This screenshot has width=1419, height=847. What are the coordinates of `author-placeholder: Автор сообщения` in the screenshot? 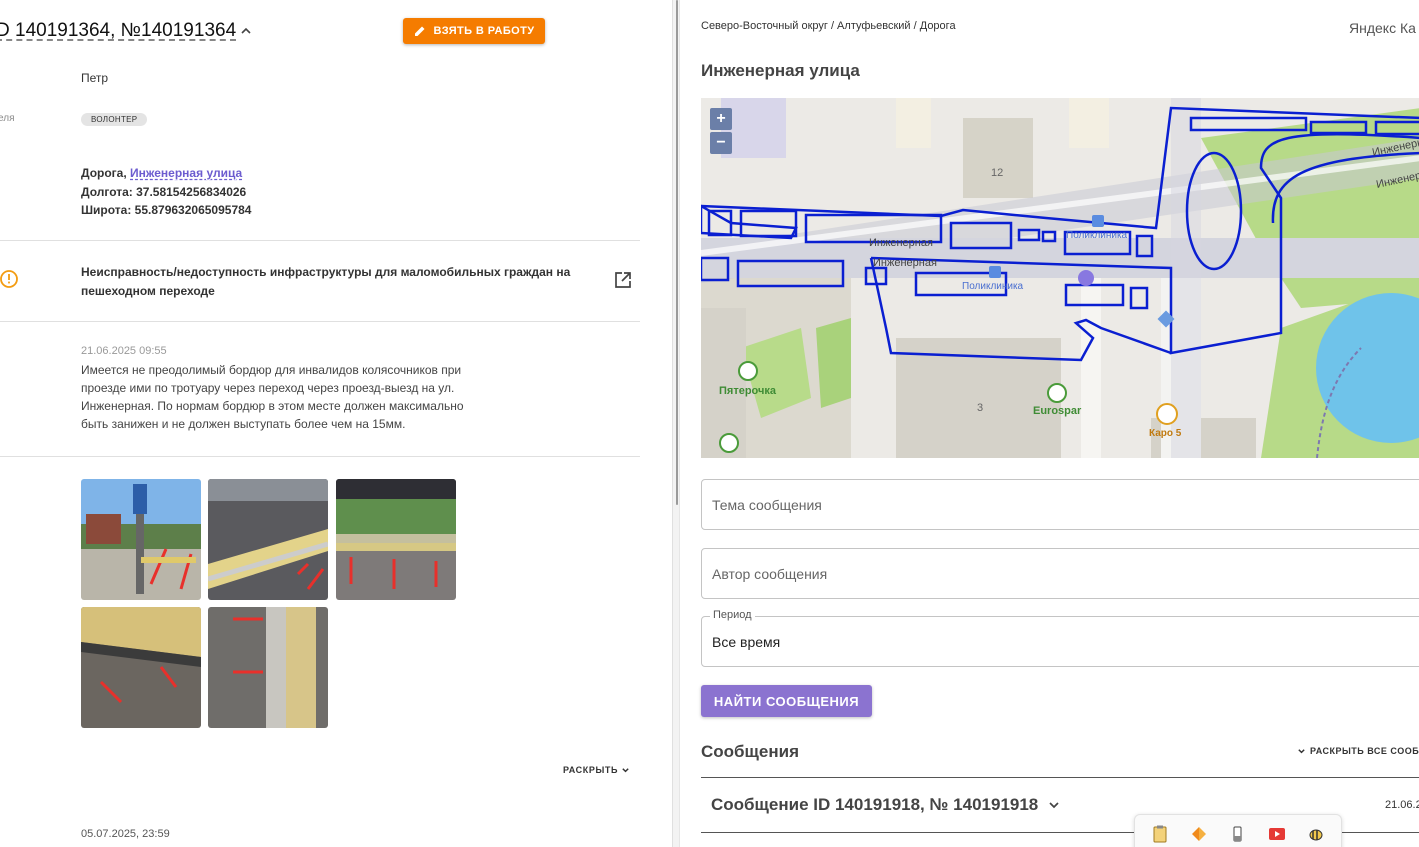 It's located at (770, 573).